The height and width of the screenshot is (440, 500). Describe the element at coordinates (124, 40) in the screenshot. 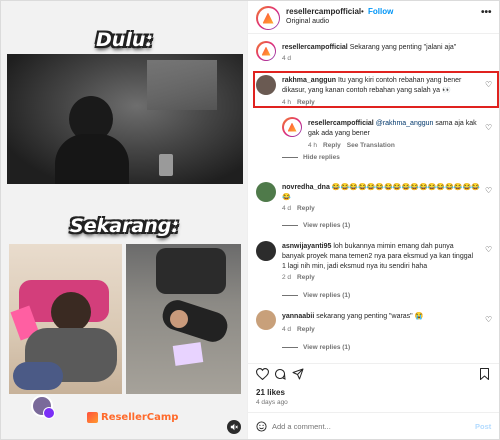

I see `meme-title-past: Dulu:` at that location.